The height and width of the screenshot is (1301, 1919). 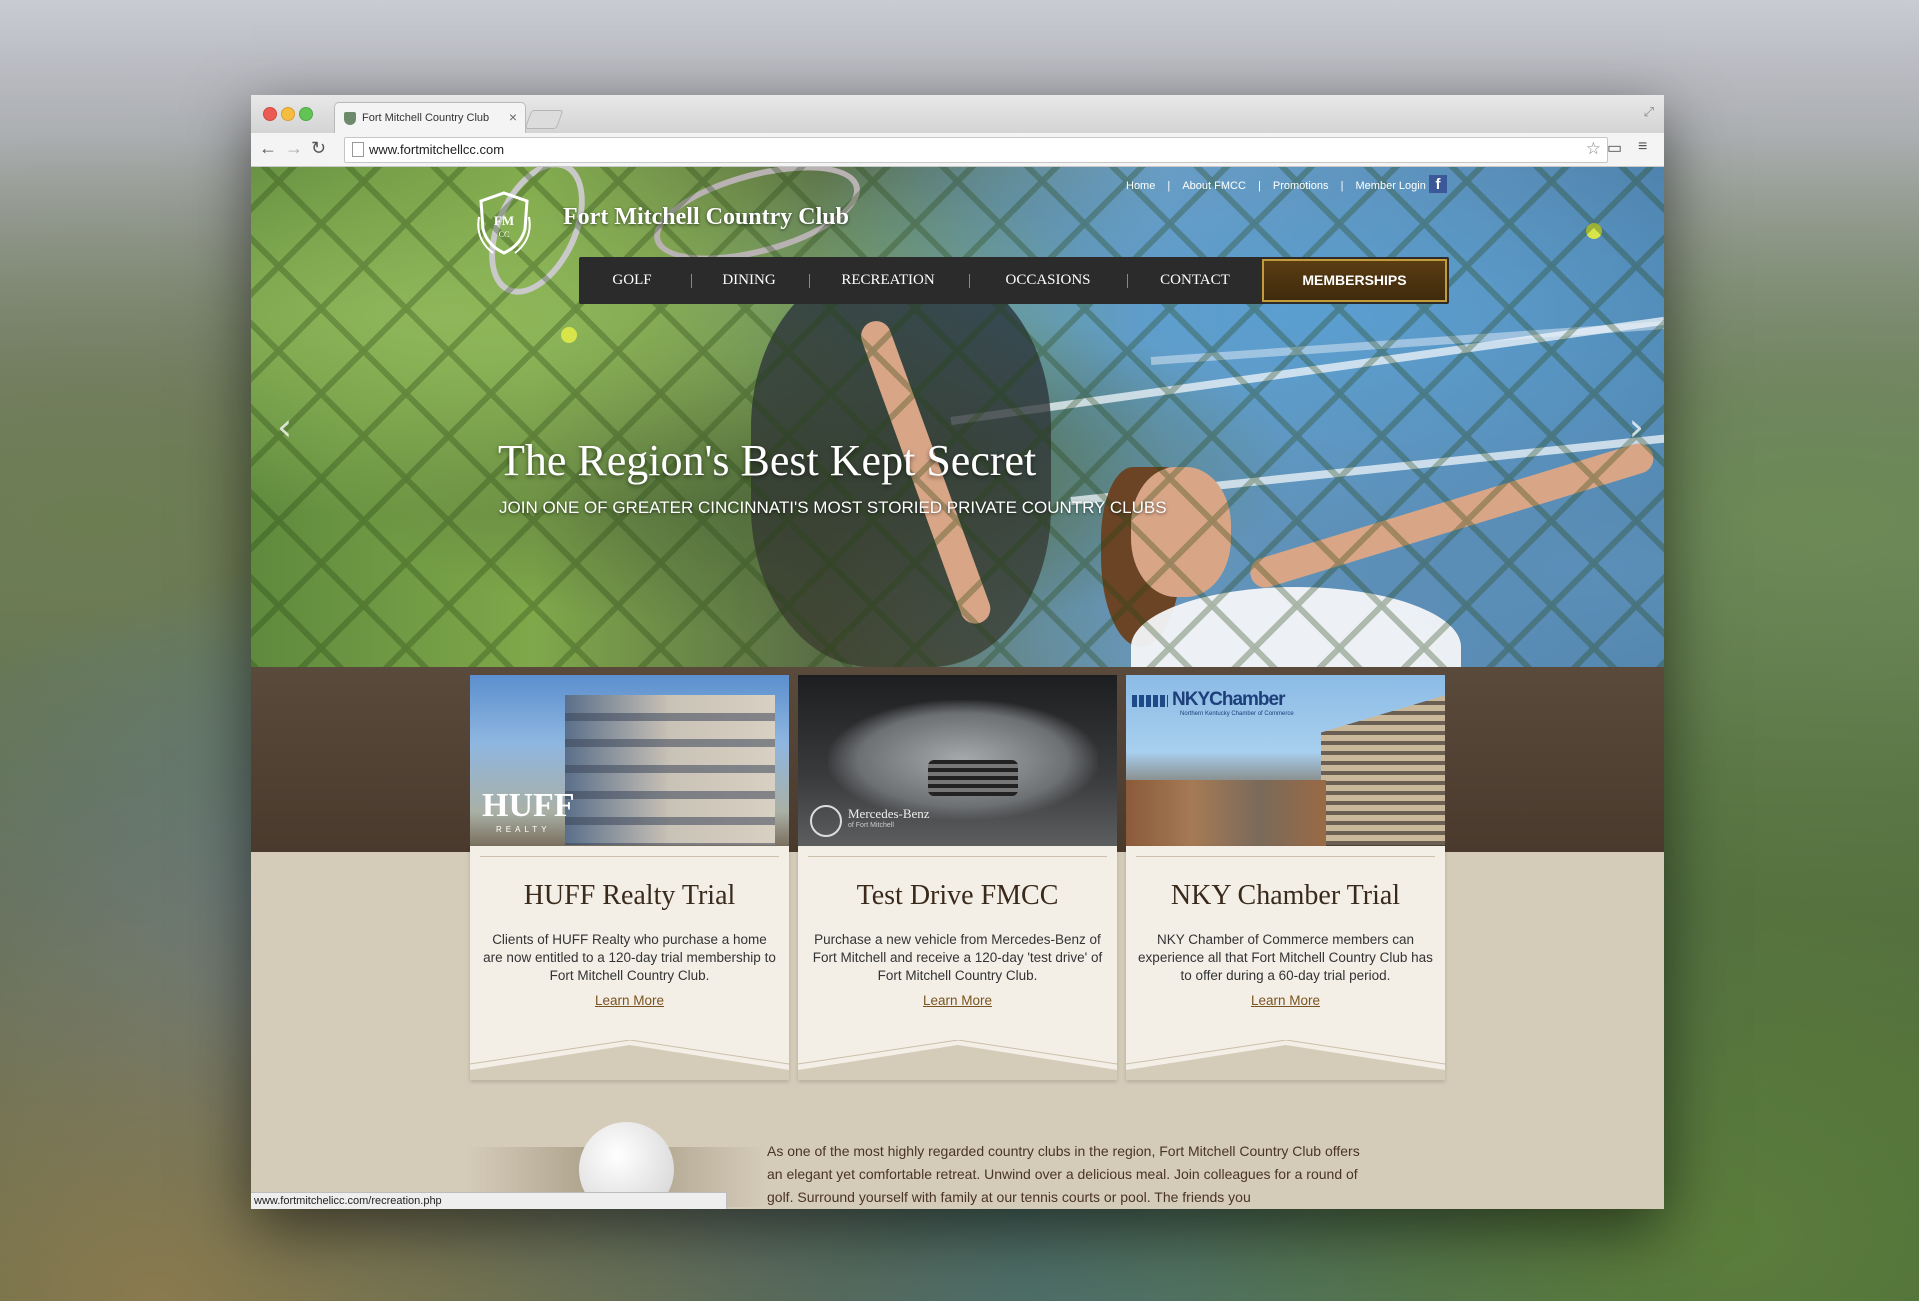 I want to click on close-window-button, so click(x=270, y=114).